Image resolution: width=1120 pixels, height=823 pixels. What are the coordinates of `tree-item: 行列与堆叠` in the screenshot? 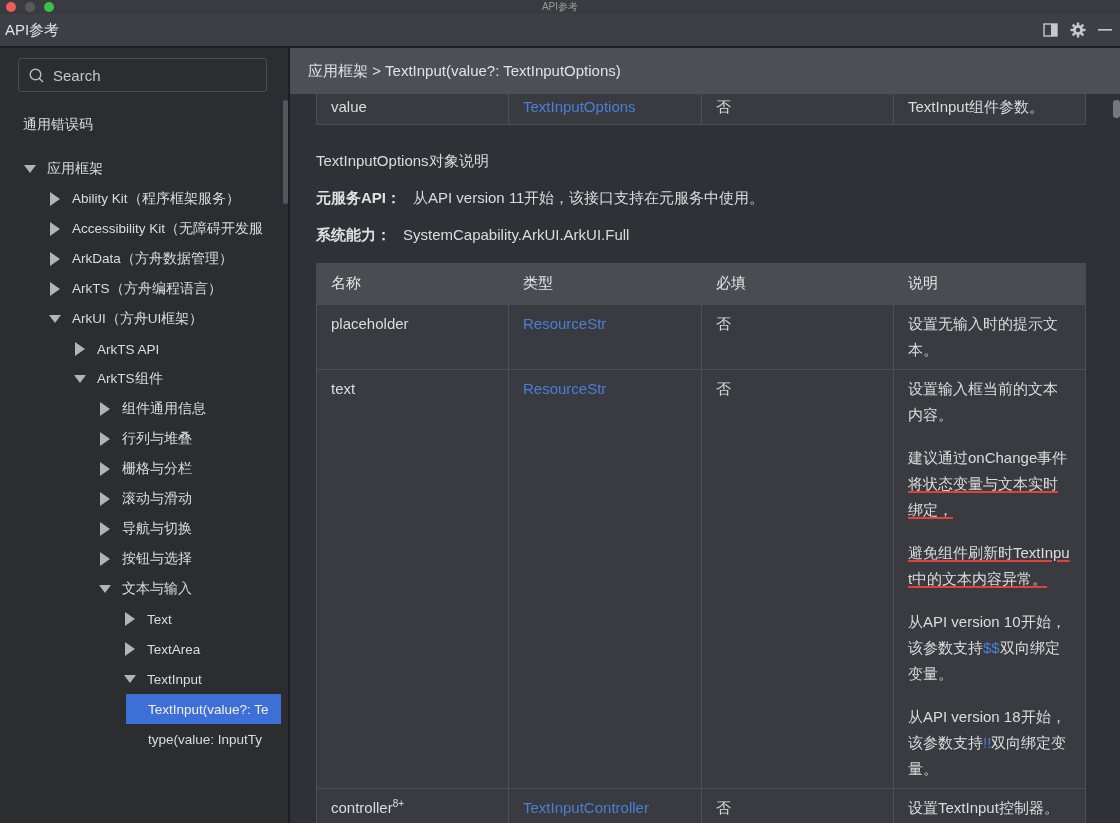 It's located at (141, 439).